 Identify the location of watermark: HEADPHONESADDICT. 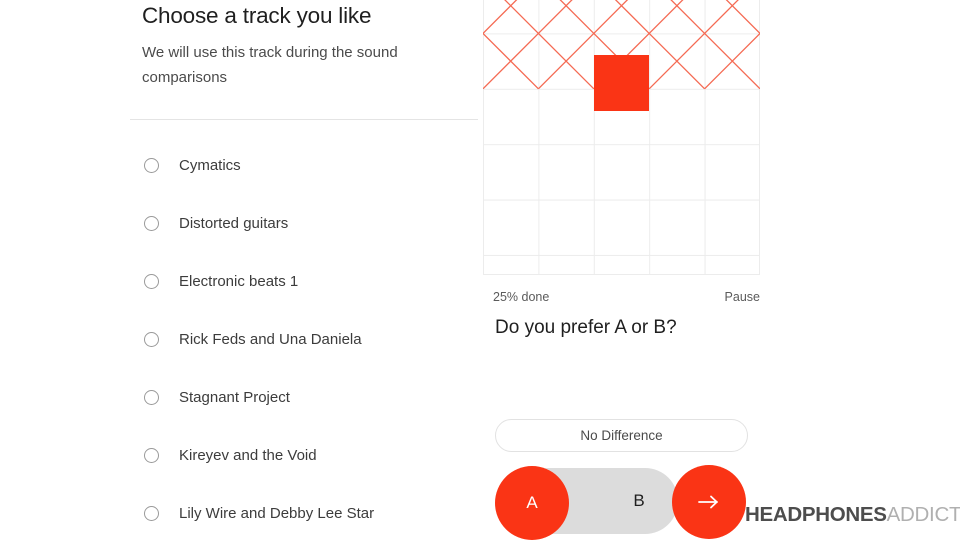
(852, 514).